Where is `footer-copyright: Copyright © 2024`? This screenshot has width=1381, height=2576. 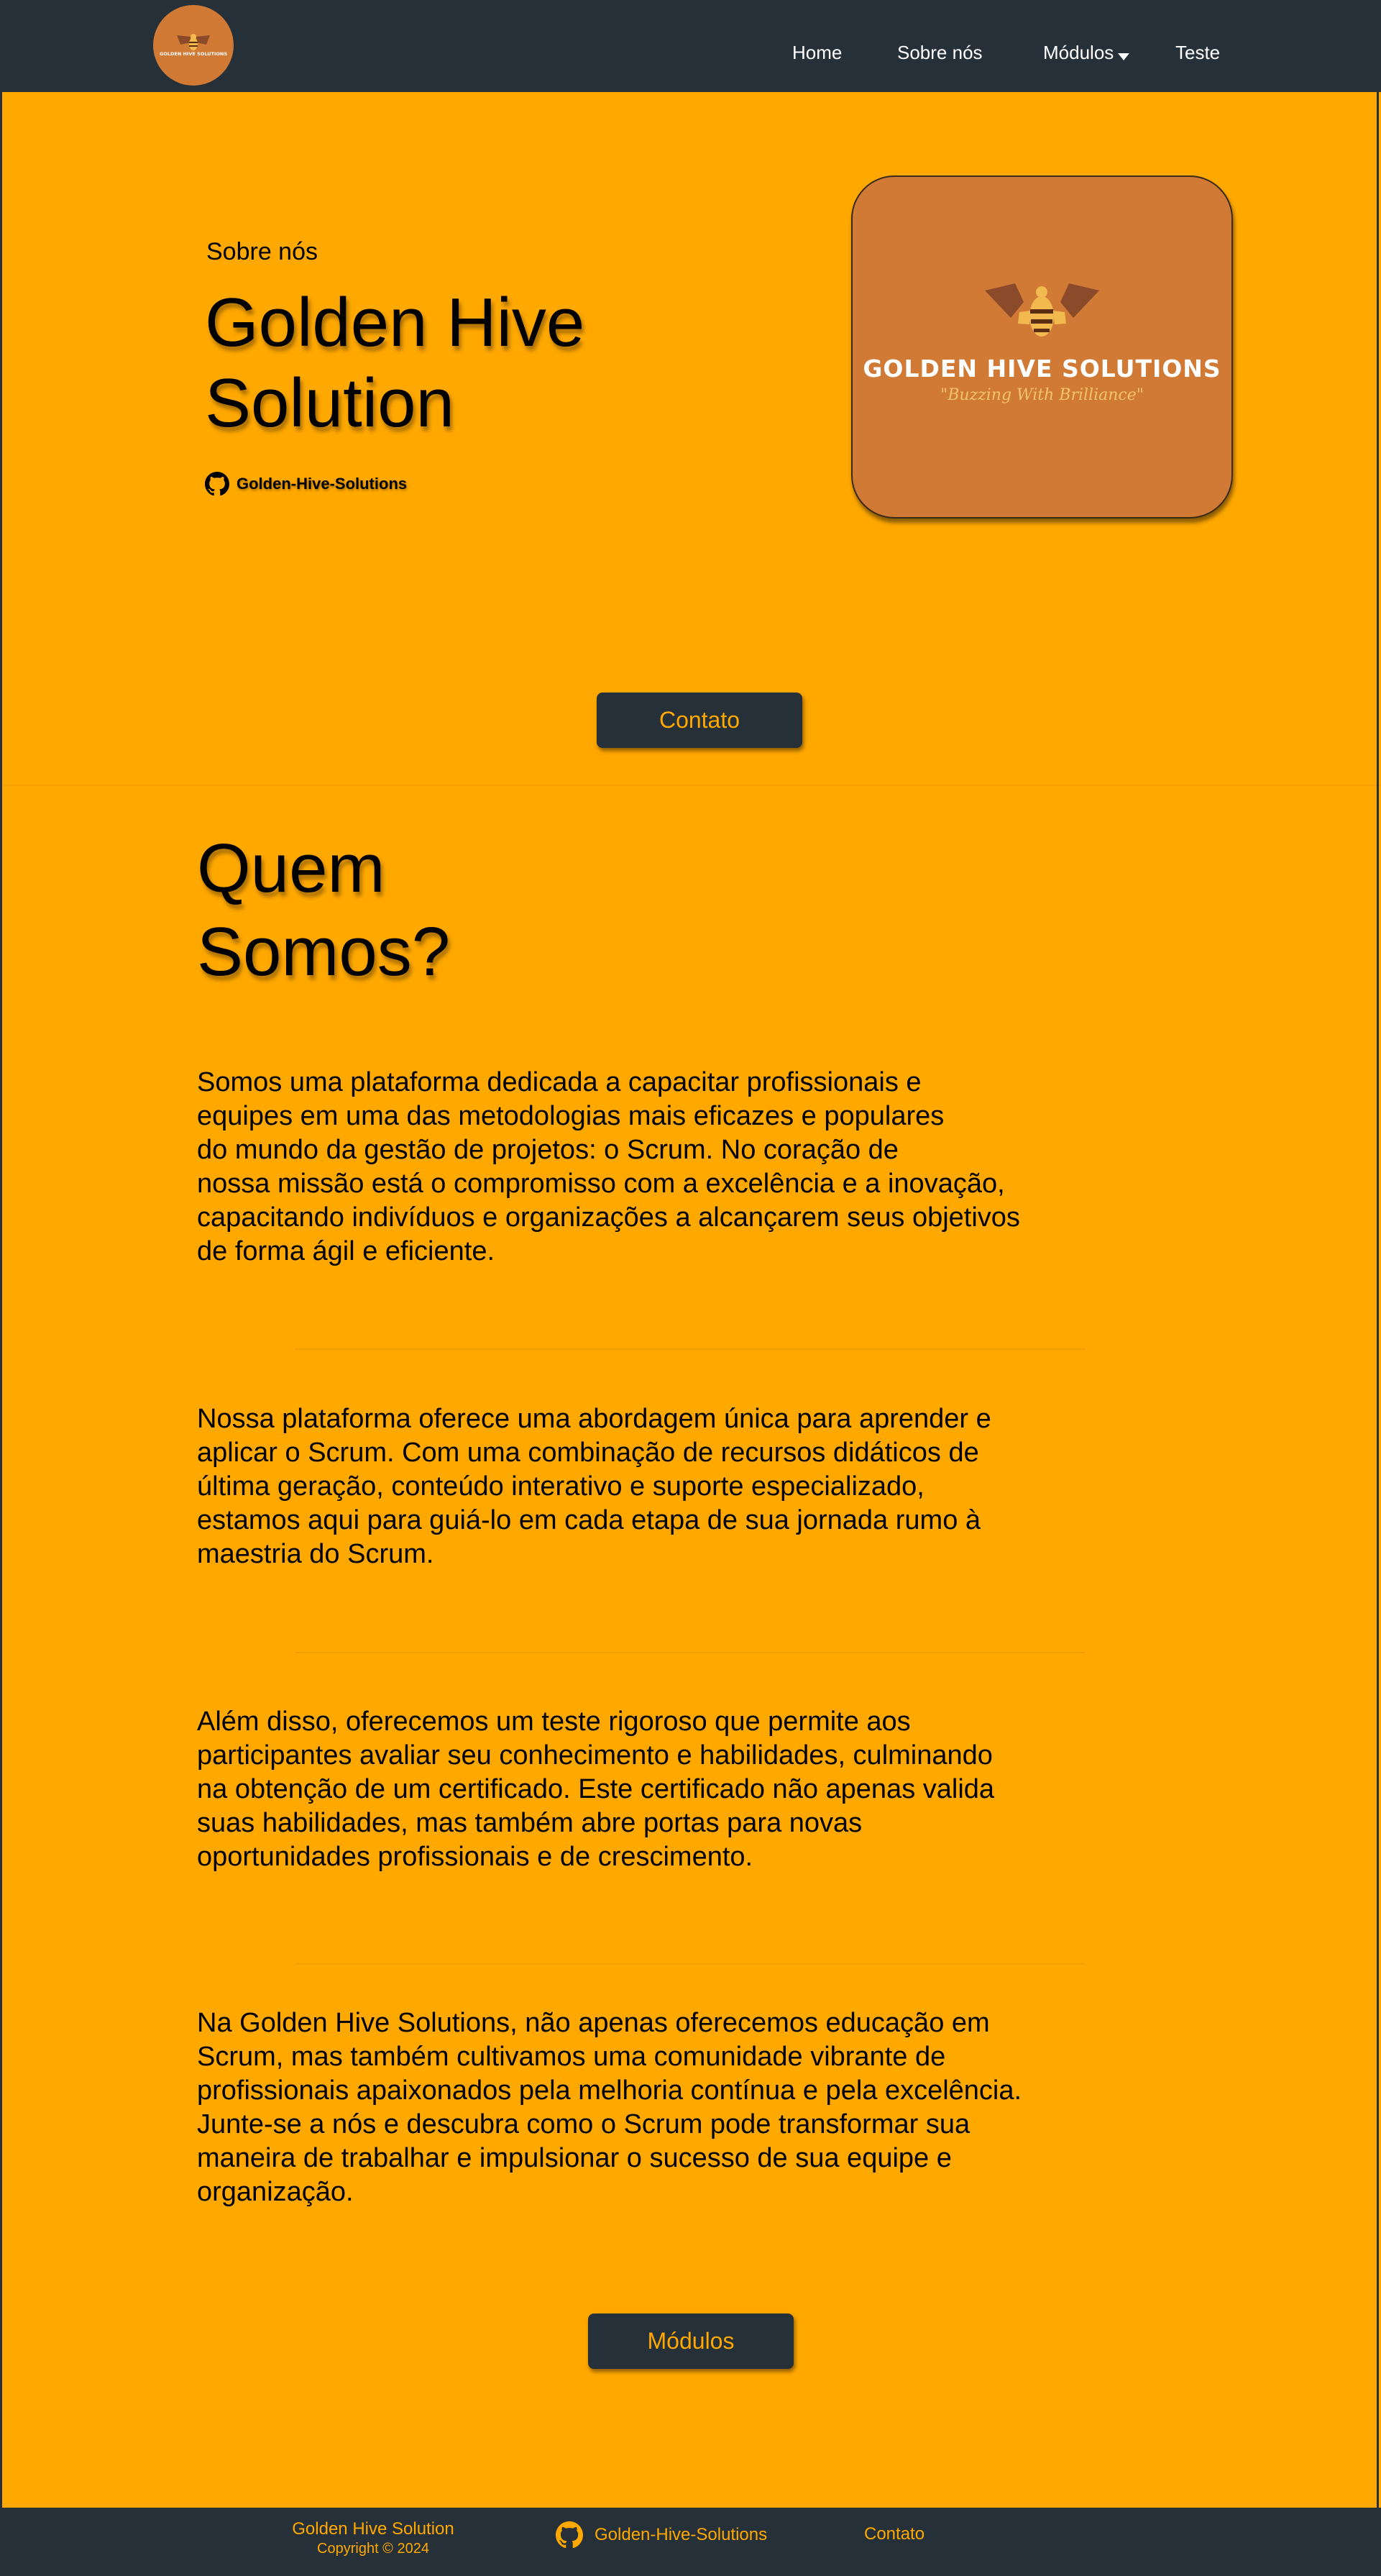 footer-copyright: Copyright © 2024 is located at coordinates (373, 2549).